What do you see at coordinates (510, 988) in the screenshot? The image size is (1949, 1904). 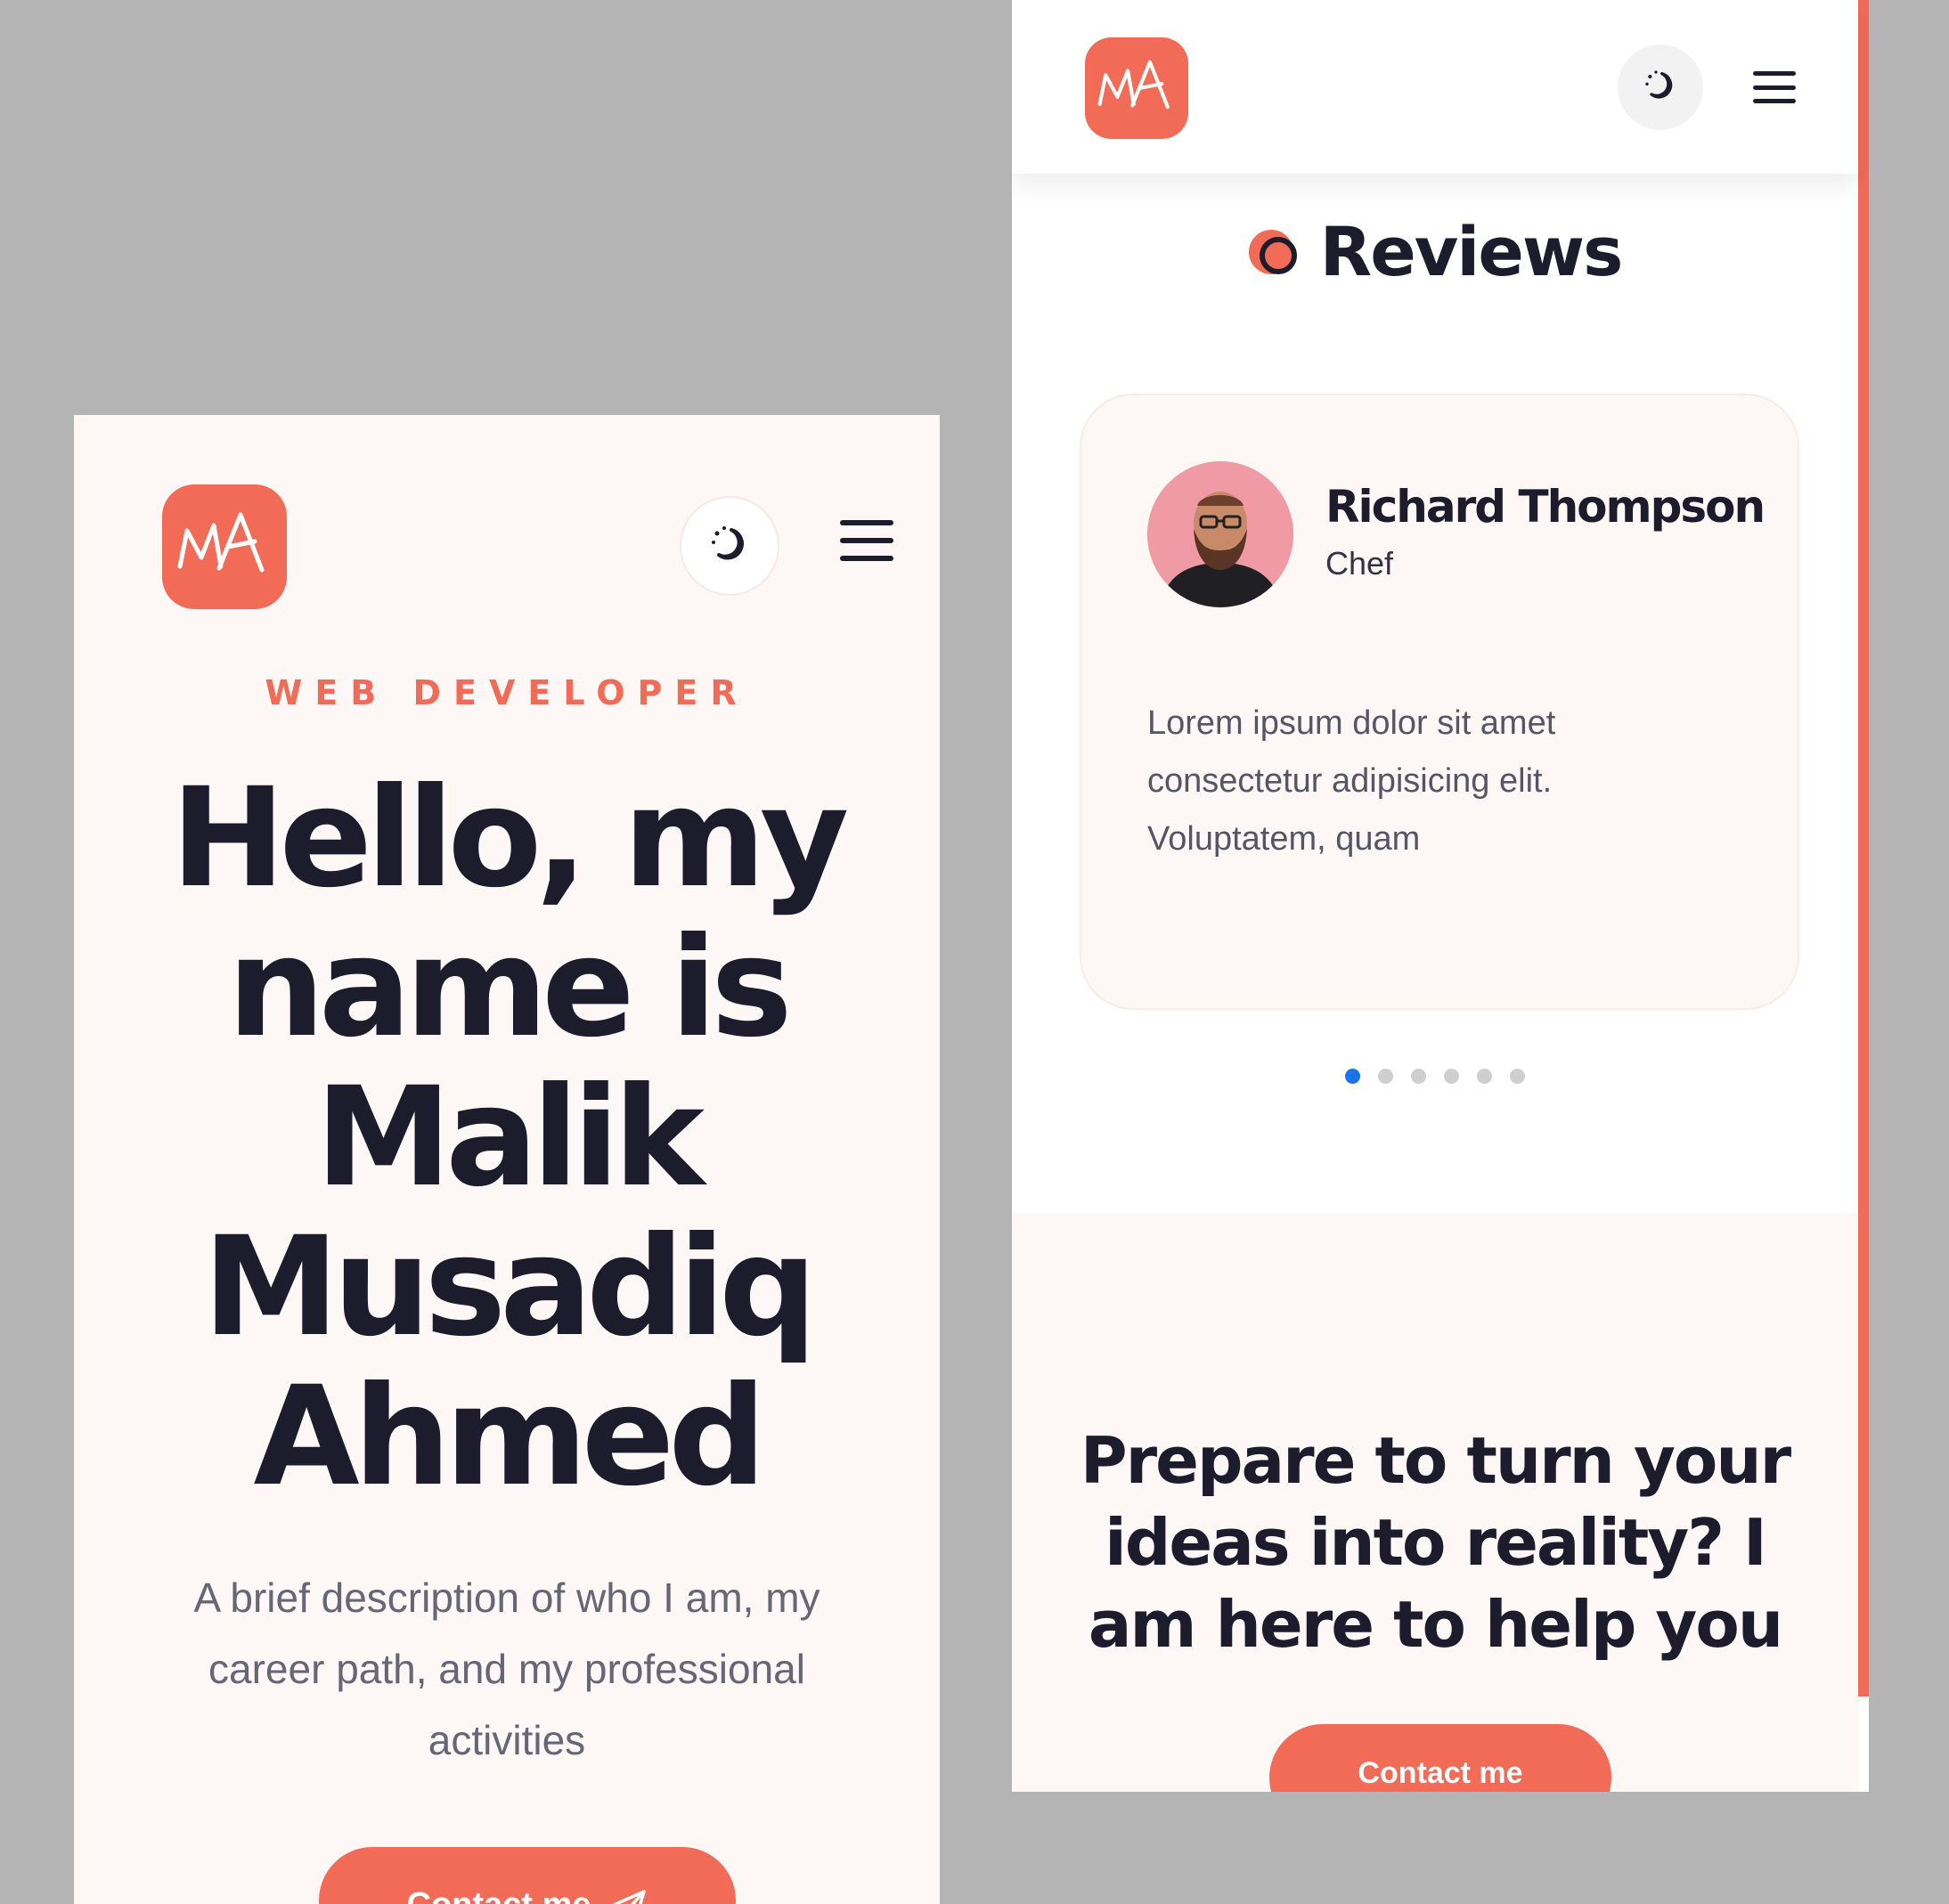 I see `hero-title-line: name is` at bounding box center [510, 988].